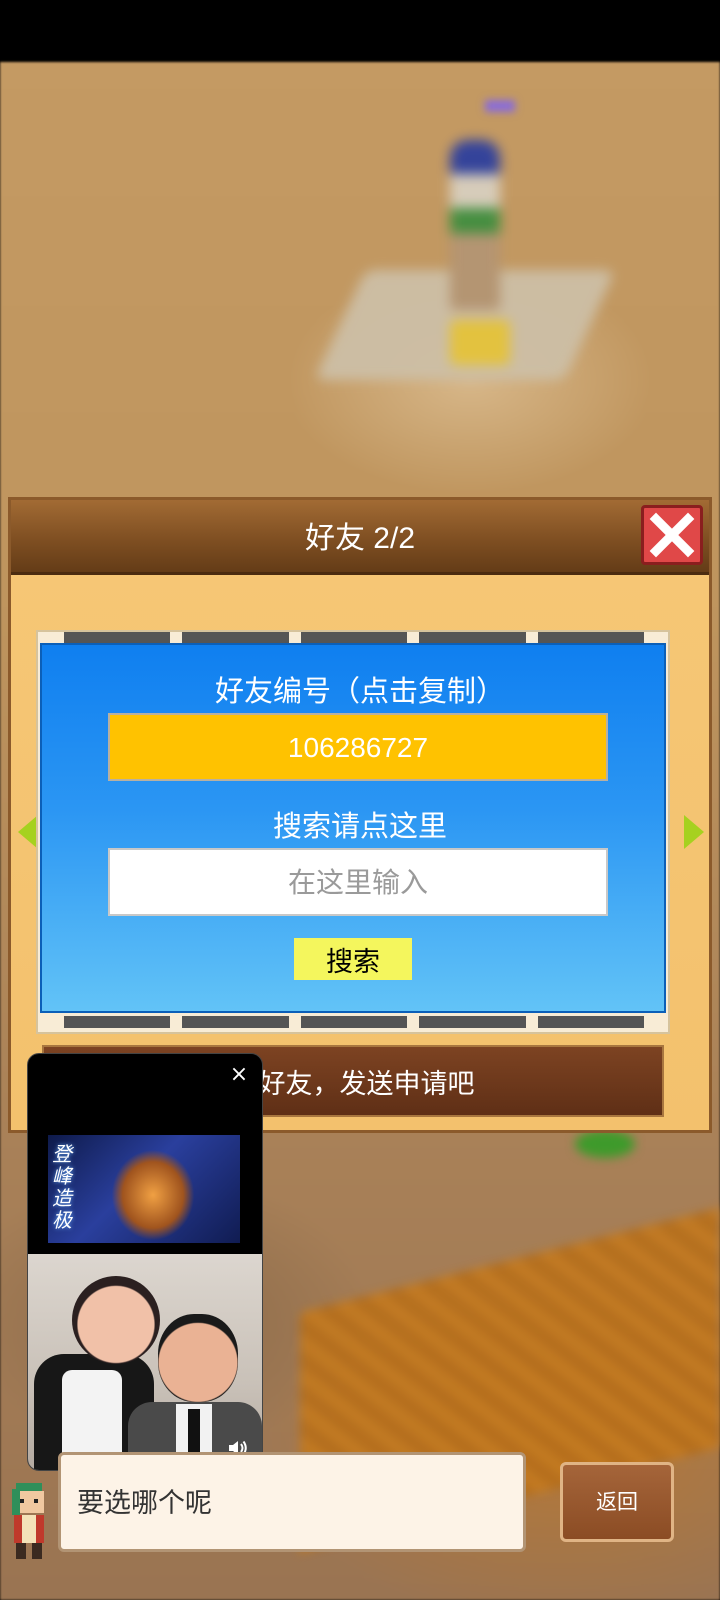 This screenshot has width=720, height=1600. I want to click on search-label: 搜索请点这里, so click(359, 826).